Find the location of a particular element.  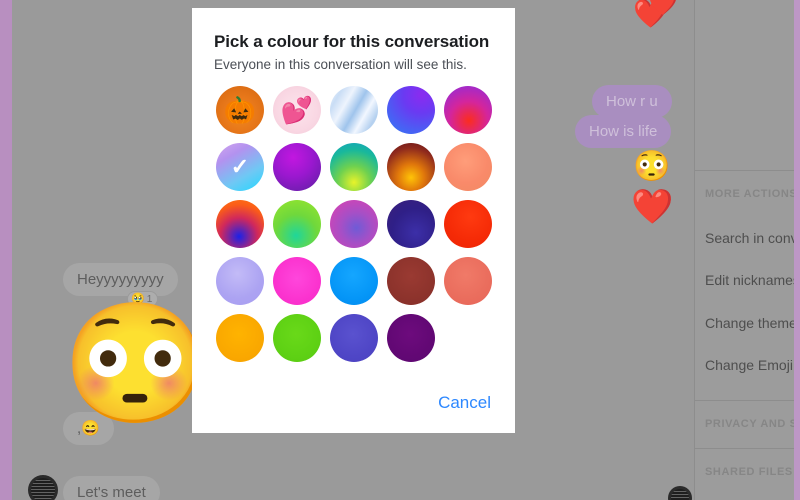

swatch-pink-violet is located at coordinates (354, 224).